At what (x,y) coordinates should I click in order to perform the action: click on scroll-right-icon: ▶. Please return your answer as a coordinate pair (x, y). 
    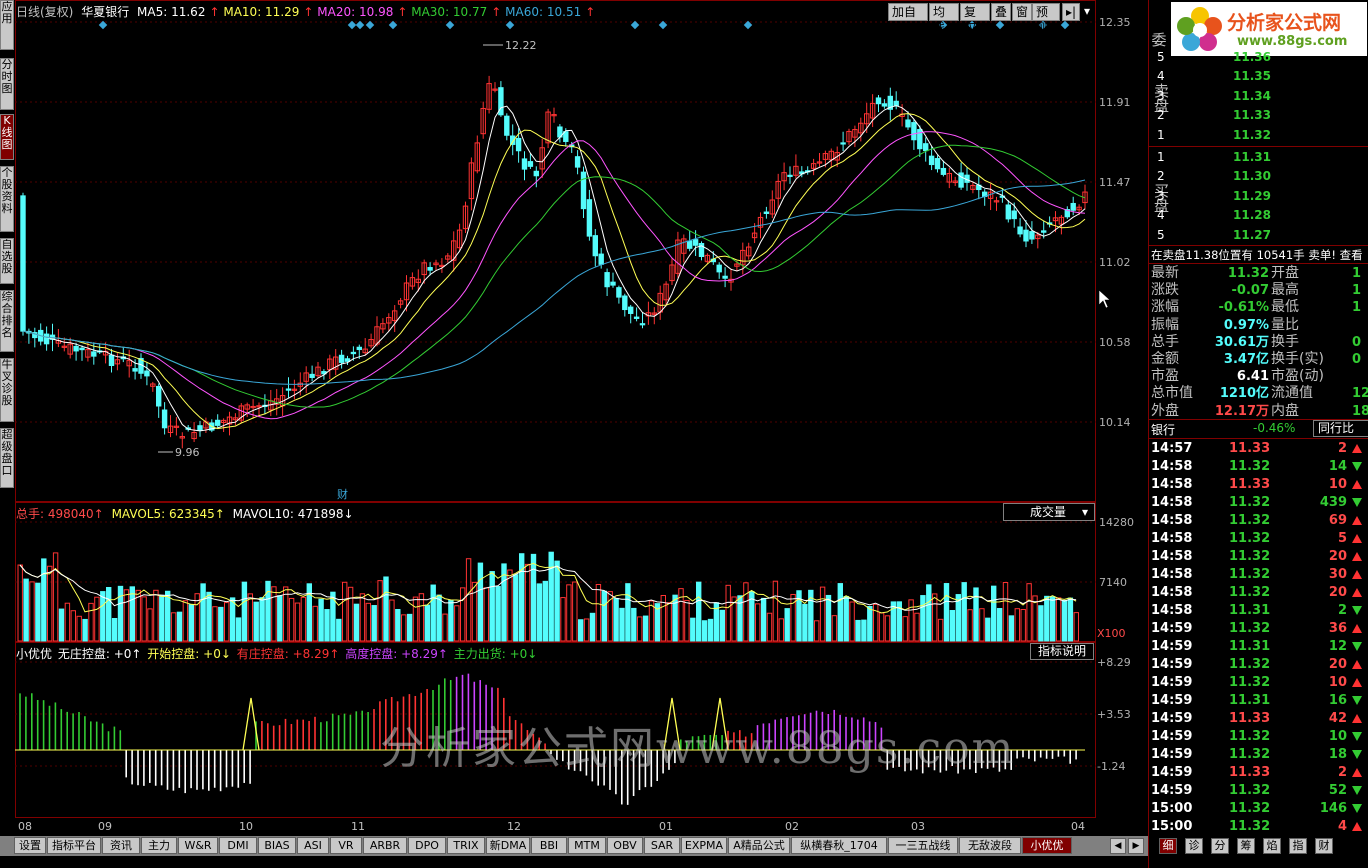
    Looking at the image, I should click on (1136, 846).